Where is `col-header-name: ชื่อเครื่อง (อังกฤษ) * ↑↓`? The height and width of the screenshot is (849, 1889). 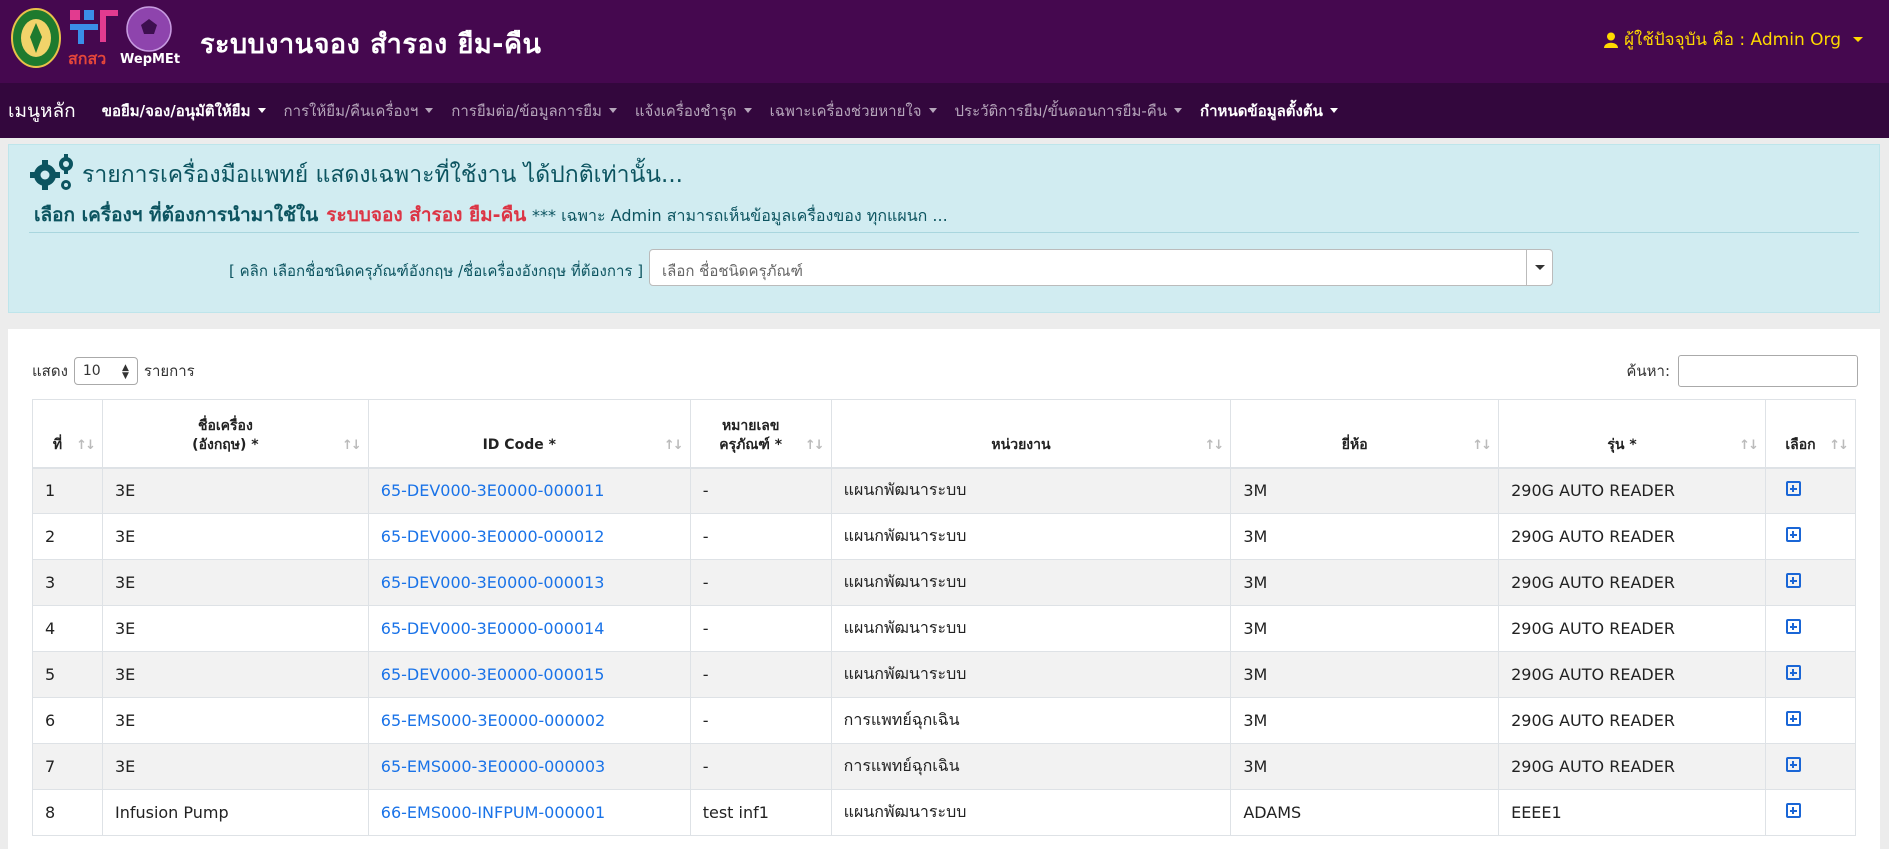
col-header-name: ชื่อเครื่อง (อังกฤษ) * ↑↓ is located at coordinates (235, 434).